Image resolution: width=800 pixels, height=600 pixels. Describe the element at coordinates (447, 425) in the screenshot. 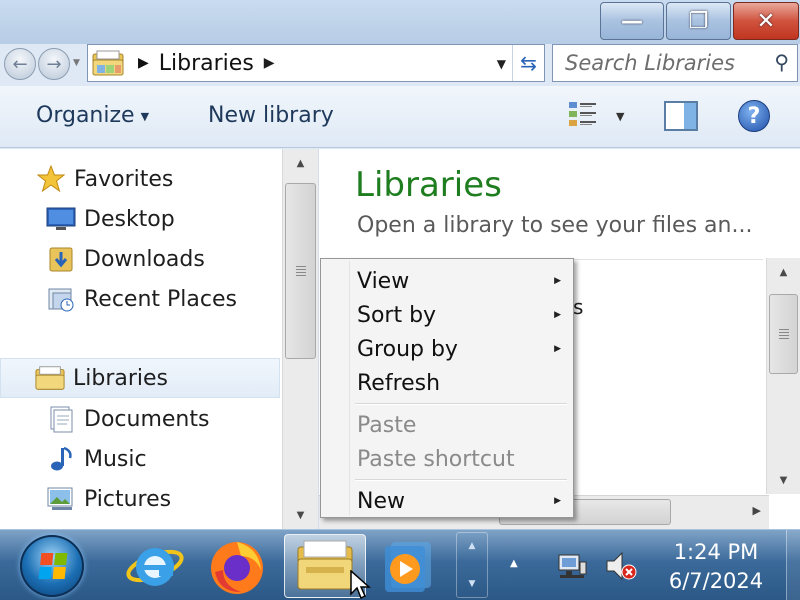

I see `menu-item-paste: Paste` at that location.